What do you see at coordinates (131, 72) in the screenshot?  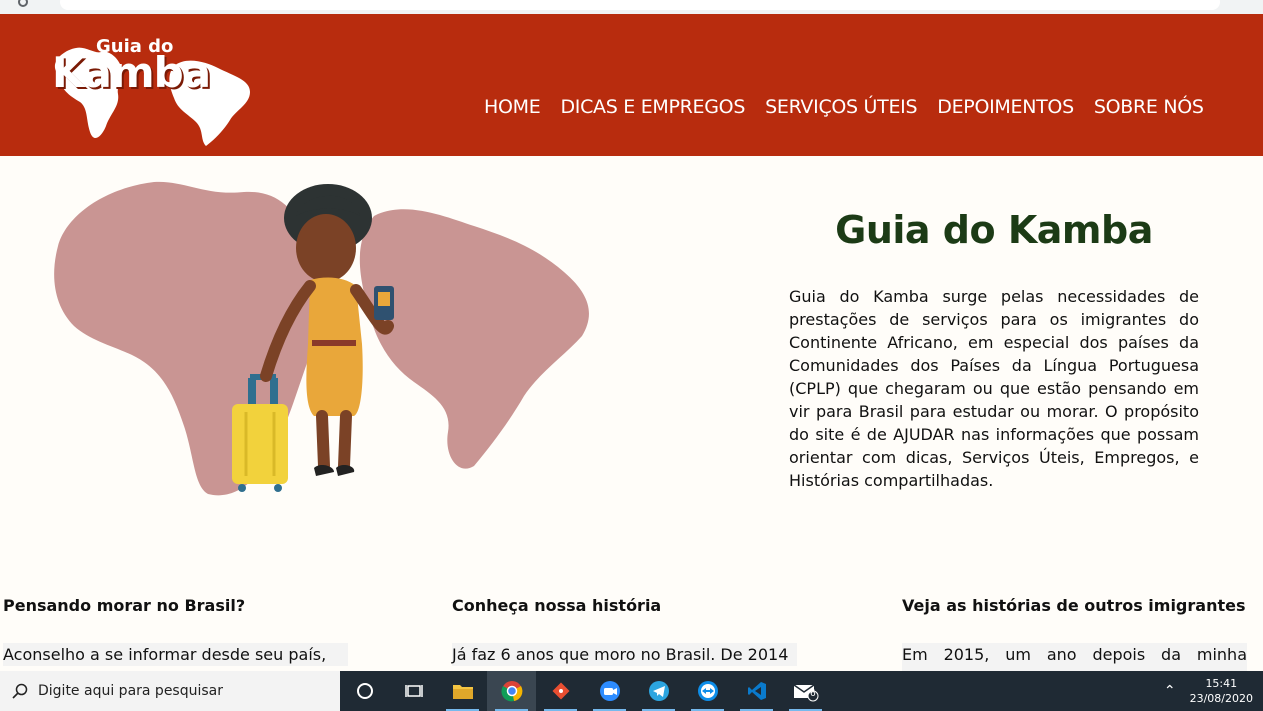 I see `logo-title: Kamba` at bounding box center [131, 72].